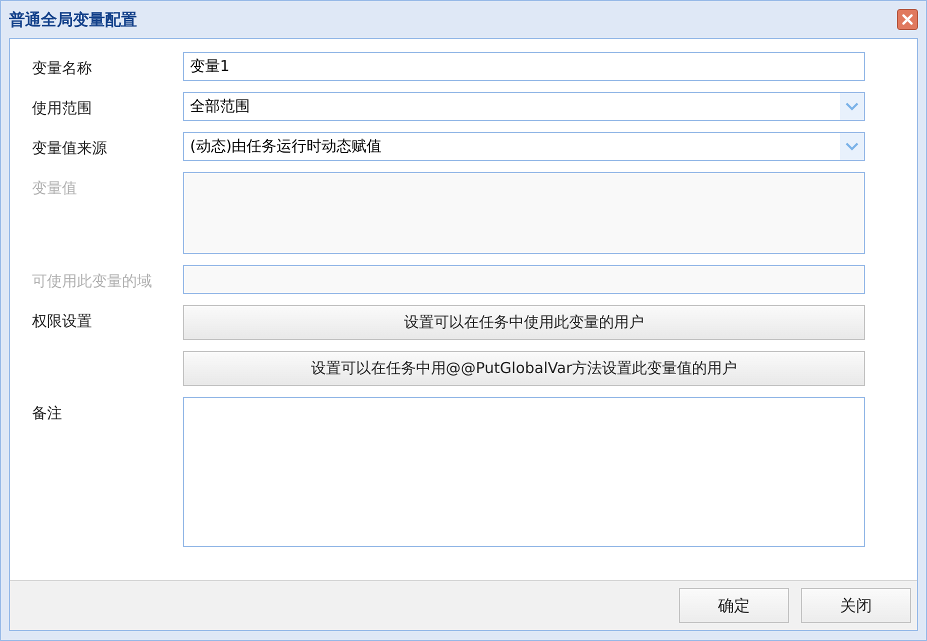 This screenshot has width=927, height=641. What do you see at coordinates (73, 19) in the screenshot?
I see `window-title: 普通全局变量配置` at bounding box center [73, 19].